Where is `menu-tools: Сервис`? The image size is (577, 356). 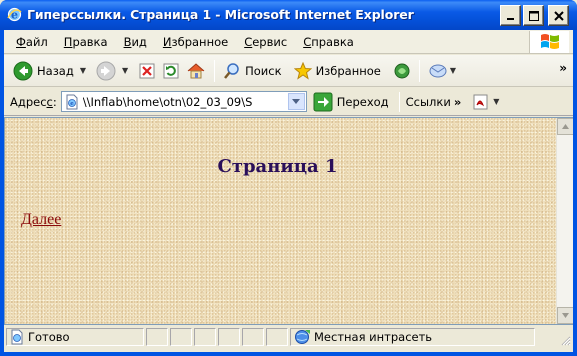 menu-tools: Сервис is located at coordinates (265, 42).